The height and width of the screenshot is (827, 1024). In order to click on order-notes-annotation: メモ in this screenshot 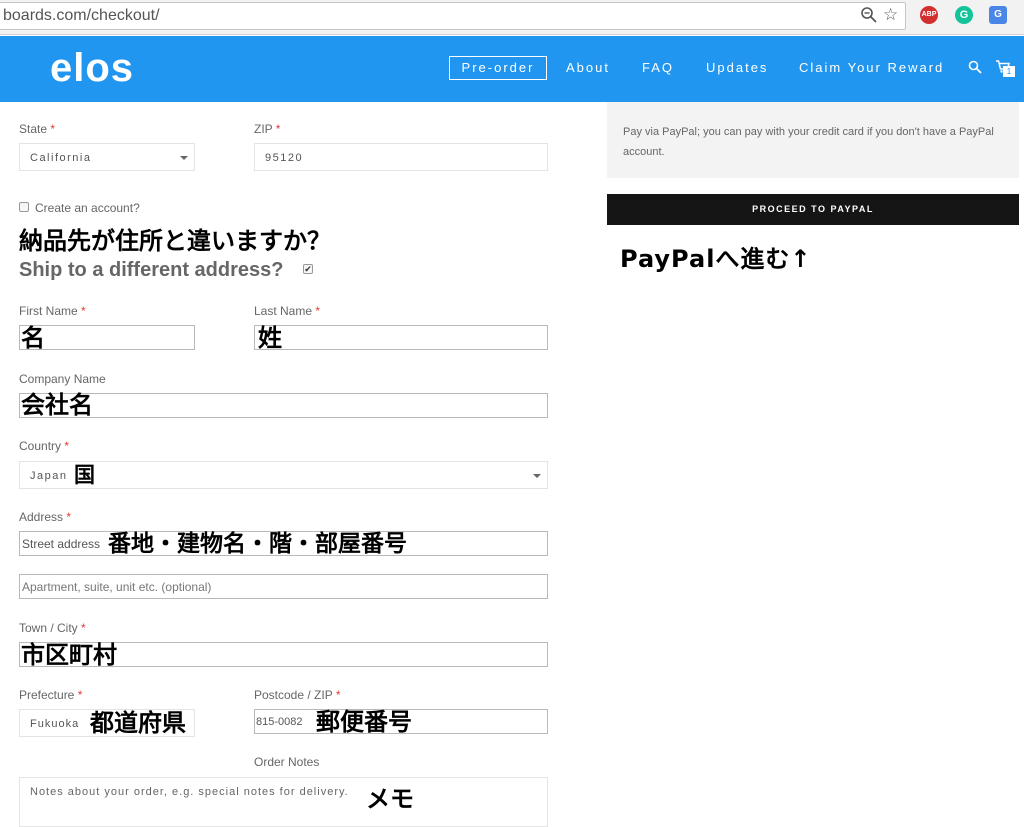, I will do `click(390, 799)`.